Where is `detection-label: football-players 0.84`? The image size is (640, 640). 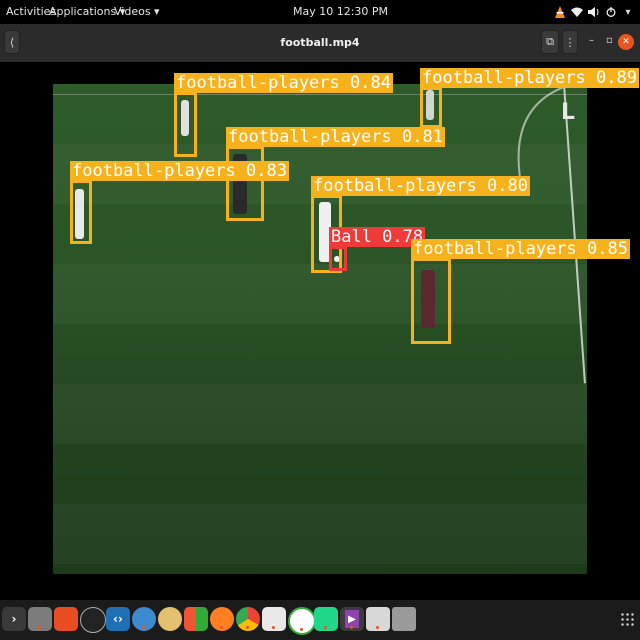
detection-label: football-players 0.84 is located at coordinates (283, 83).